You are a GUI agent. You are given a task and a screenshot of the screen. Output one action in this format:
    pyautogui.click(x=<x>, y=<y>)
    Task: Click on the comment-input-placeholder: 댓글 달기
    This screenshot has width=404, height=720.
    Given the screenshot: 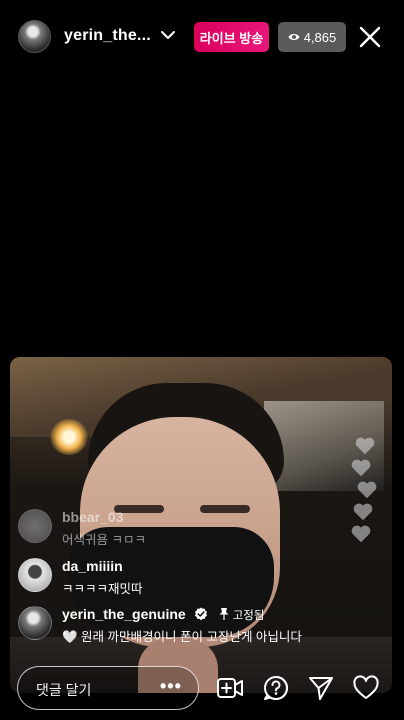 What is the action you would take?
    pyautogui.click(x=64, y=690)
    